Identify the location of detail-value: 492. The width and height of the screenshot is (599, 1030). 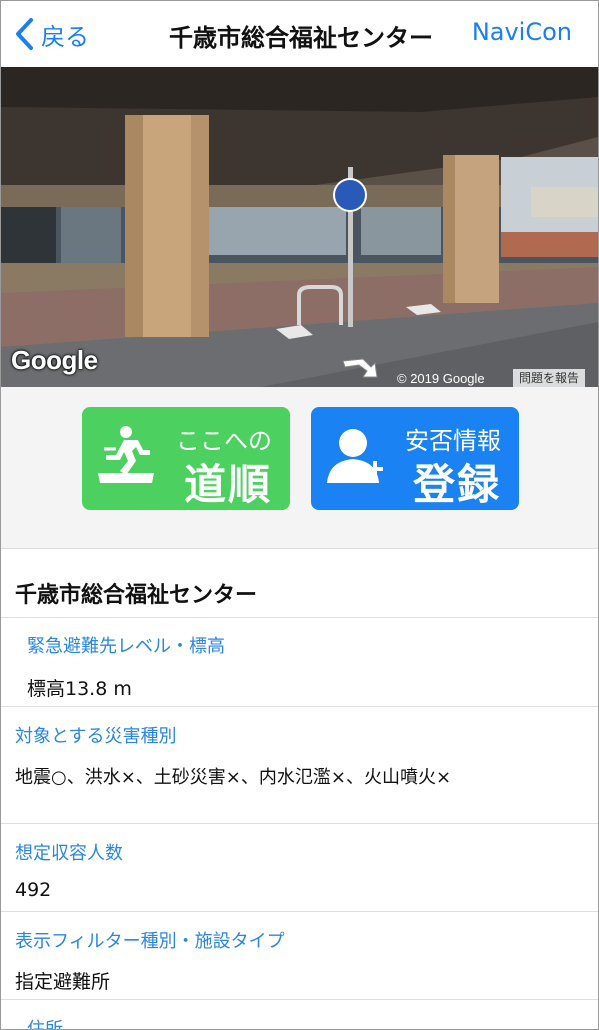
(33, 890).